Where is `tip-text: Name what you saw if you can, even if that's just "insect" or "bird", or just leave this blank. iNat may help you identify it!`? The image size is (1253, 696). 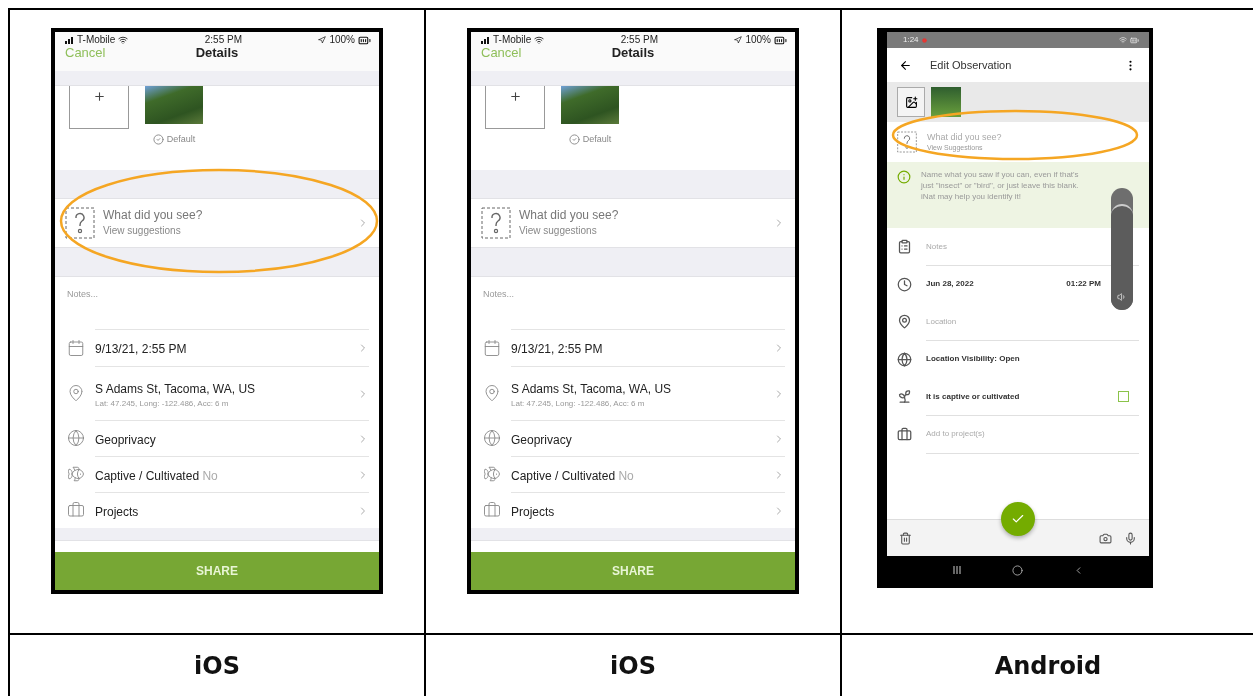 tip-text: Name what you saw if you can, even if that's just "insect" or "bird", or just leave this blank. iNat may help you identify it! is located at coordinates (1000, 186).